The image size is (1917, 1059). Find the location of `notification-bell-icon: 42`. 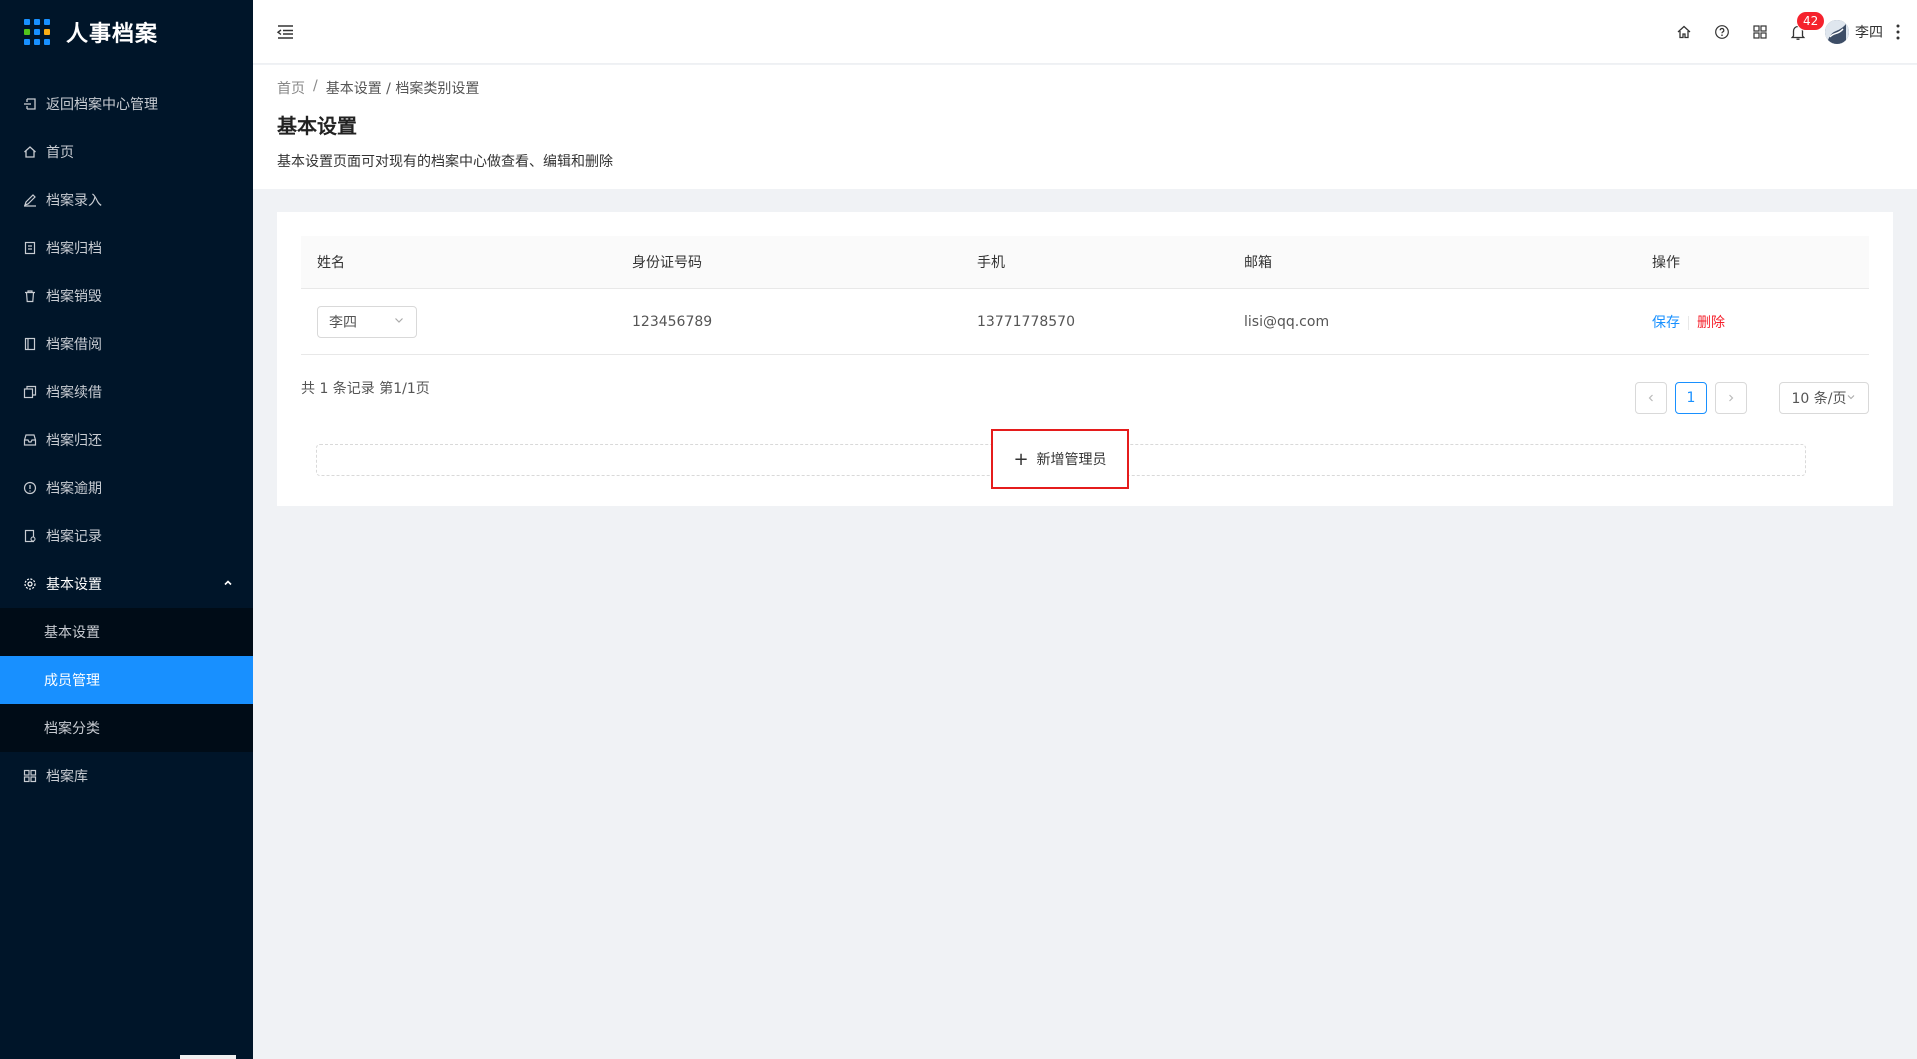

notification-bell-icon: 42 is located at coordinates (1802, 32).